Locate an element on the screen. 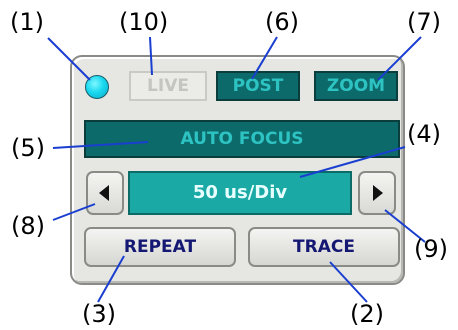 This screenshot has width=458, height=330. callout-4: (4) is located at coordinates (424, 134).